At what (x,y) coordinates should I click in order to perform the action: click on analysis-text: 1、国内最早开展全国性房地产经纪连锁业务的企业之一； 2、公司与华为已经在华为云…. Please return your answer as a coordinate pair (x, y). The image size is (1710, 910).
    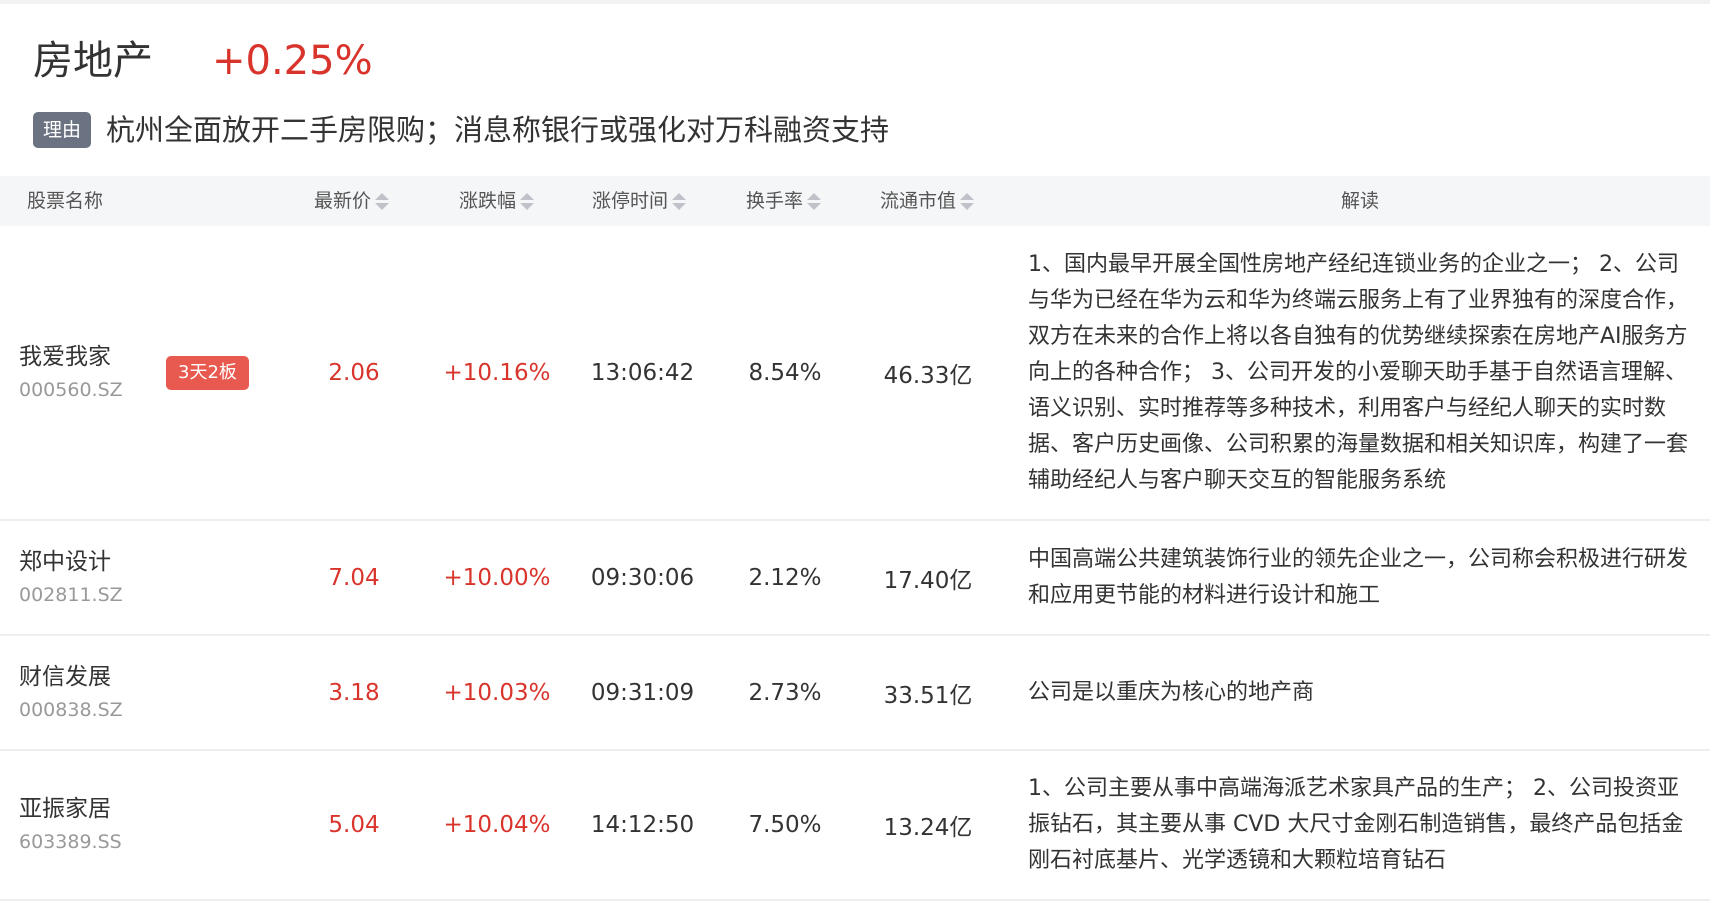
    Looking at the image, I should click on (1358, 372).